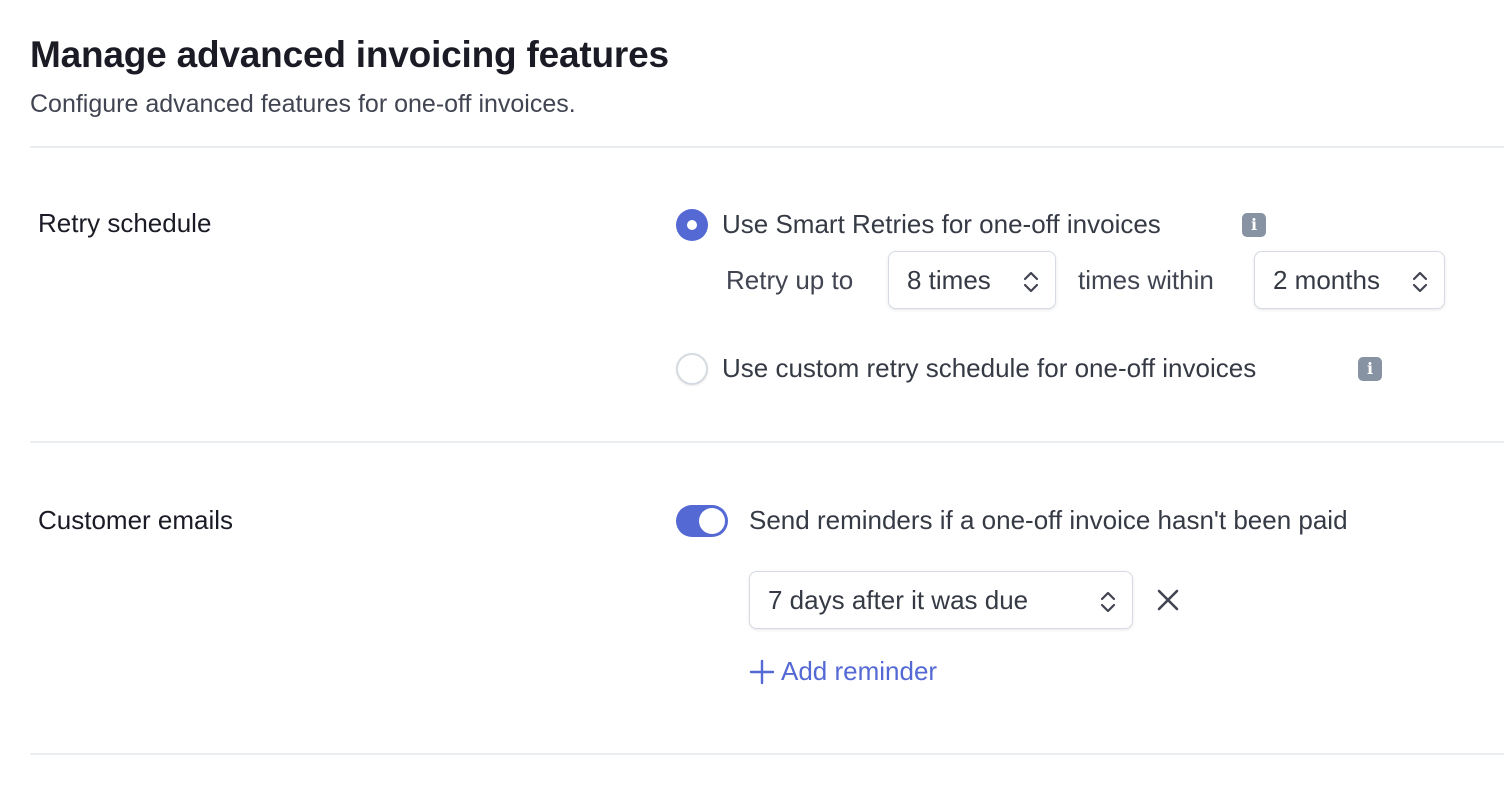 This screenshot has width=1504, height=796. I want to click on retry-schedule-label: Retry schedule, so click(125, 223).